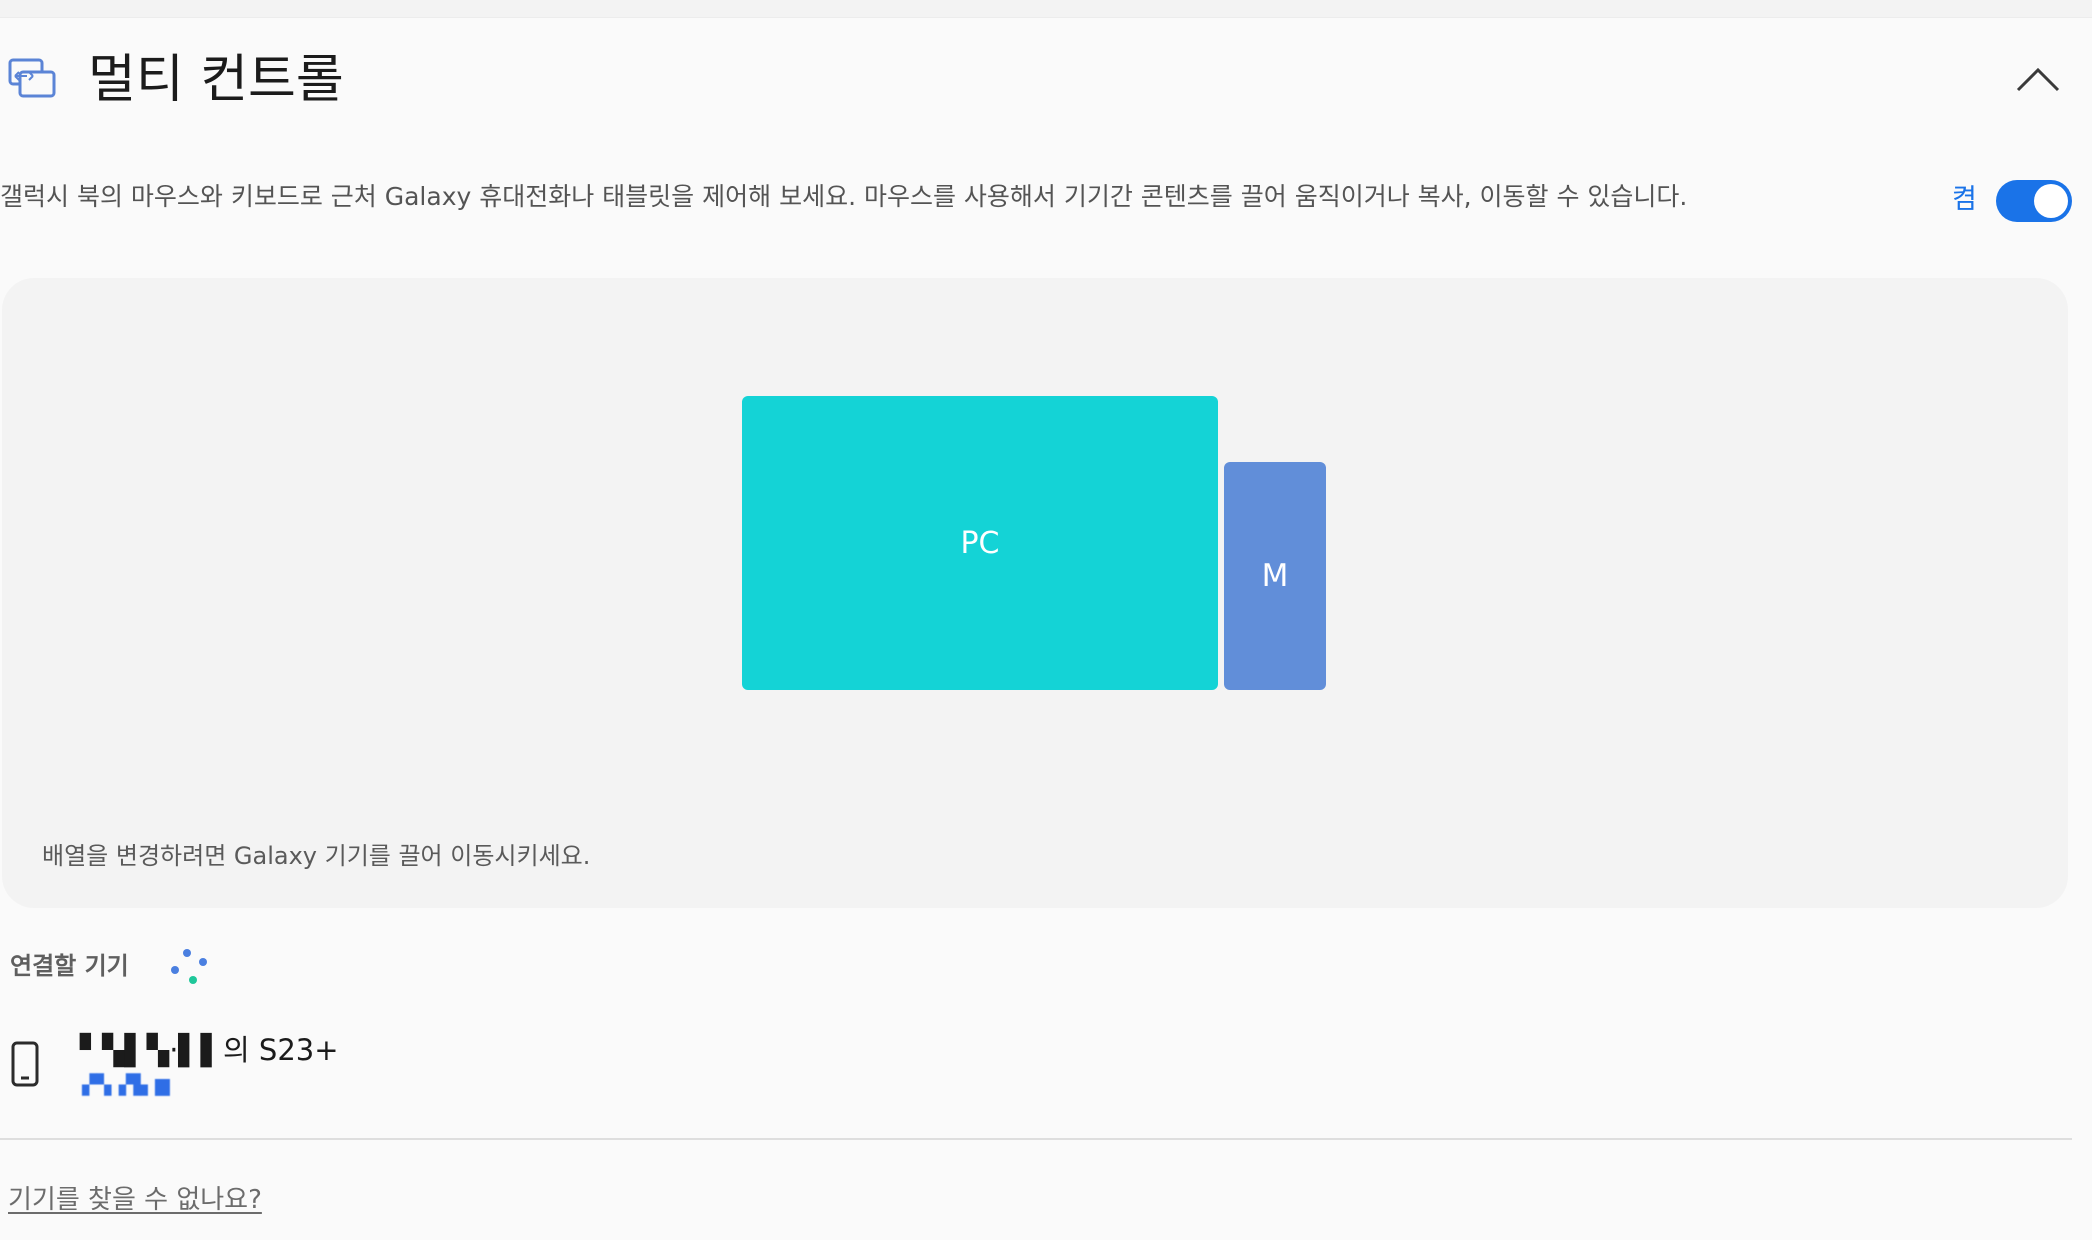 This screenshot has width=2092, height=1240. I want to click on devices-heading: 연결할 기기, so click(69, 966).